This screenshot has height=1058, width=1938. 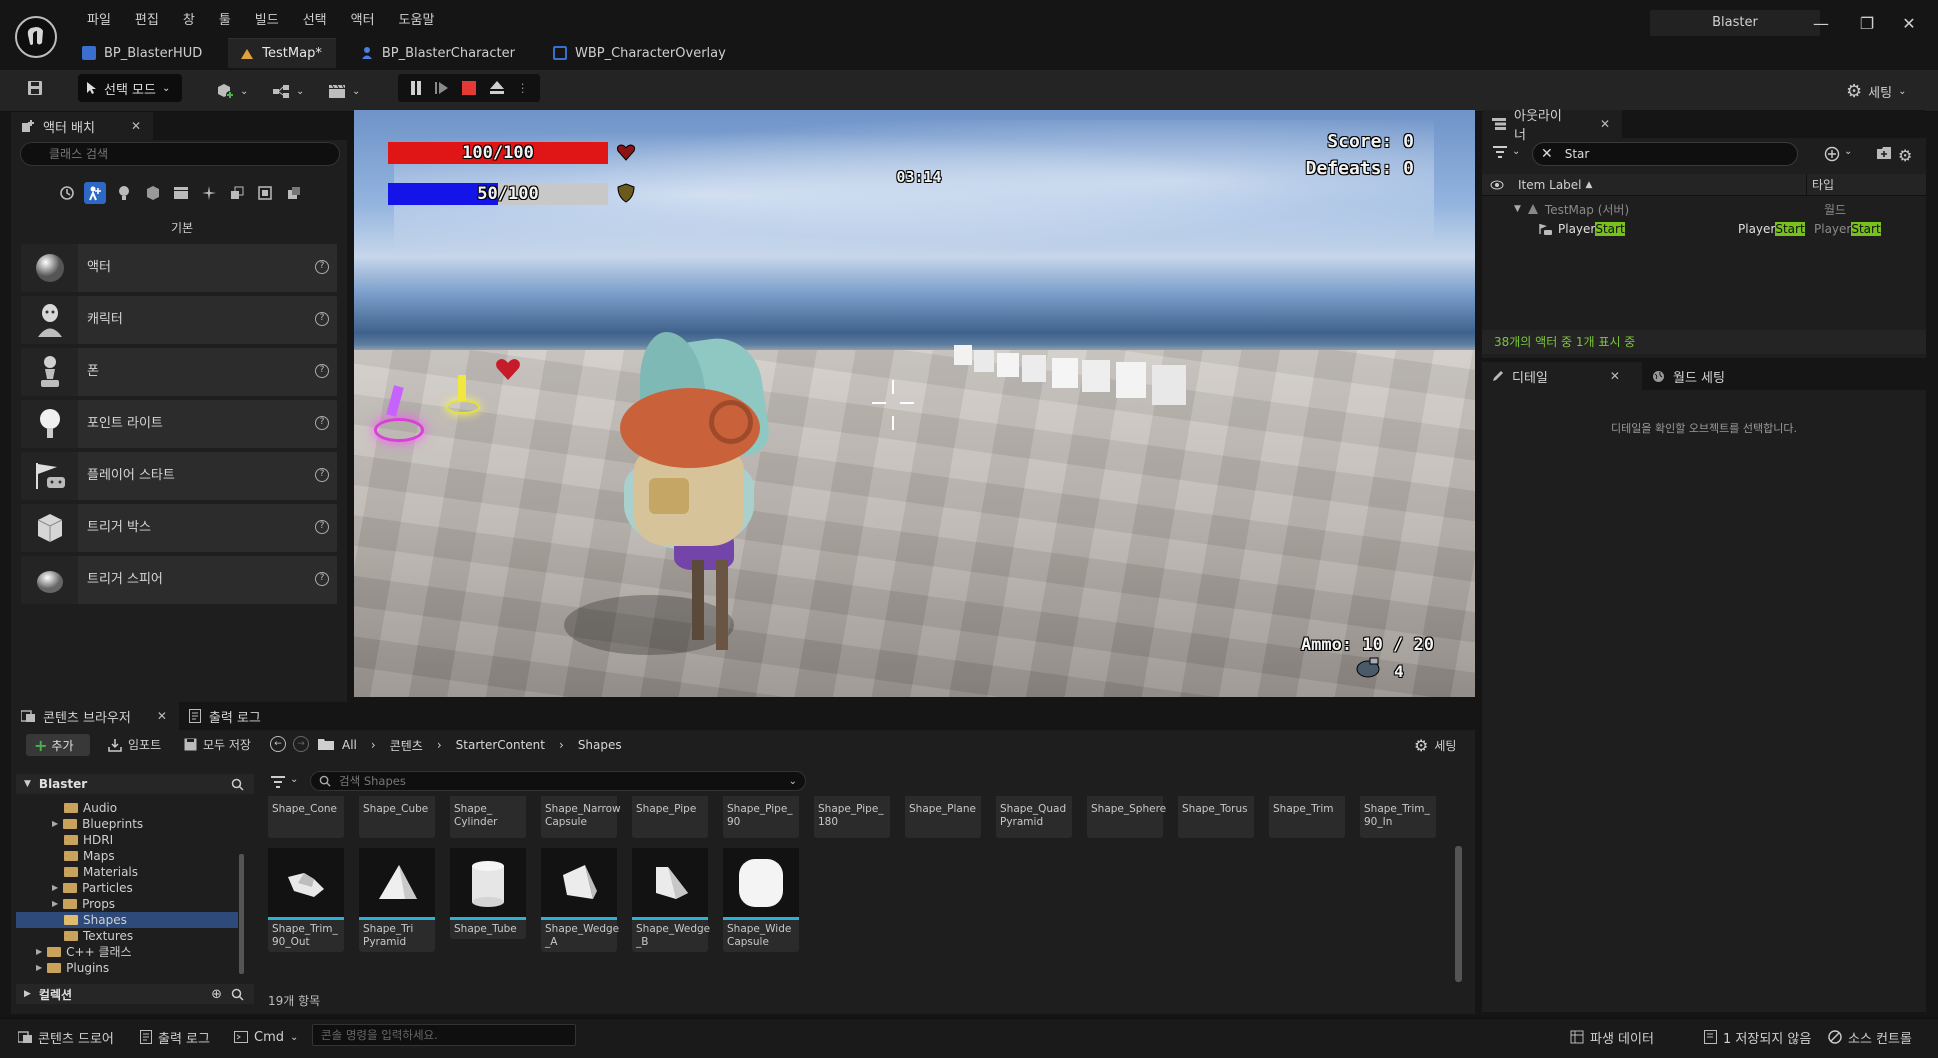 I want to click on asset-tile: Shape_Torus, so click(x=1216, y=817).